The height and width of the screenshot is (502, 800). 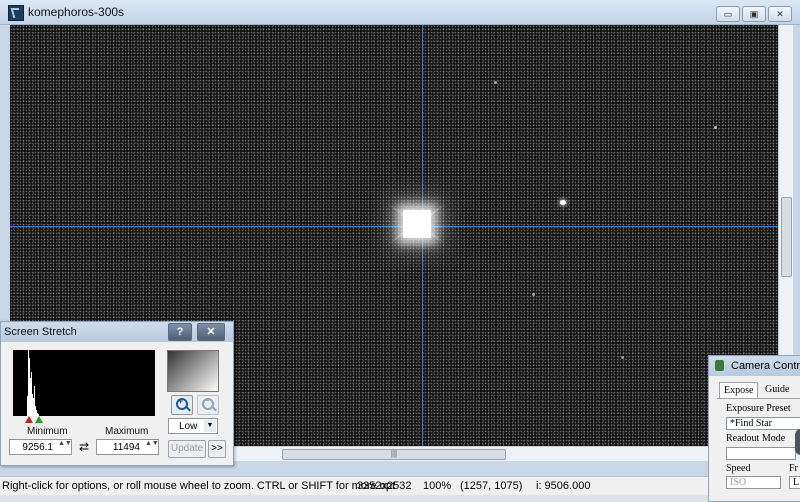 What do you see at coordinates (738, 468) in the screenshot?
I see `speed-label: Speed` at bounding box center [738, 468].